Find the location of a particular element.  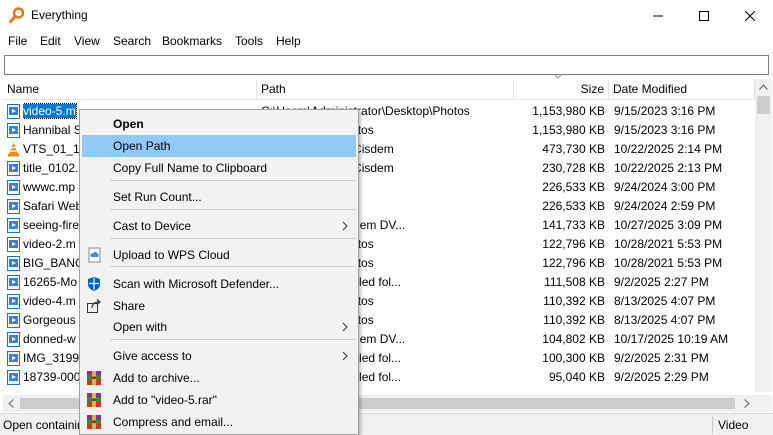

file-size: 95,040 KB is located at coordinates (576, 377).